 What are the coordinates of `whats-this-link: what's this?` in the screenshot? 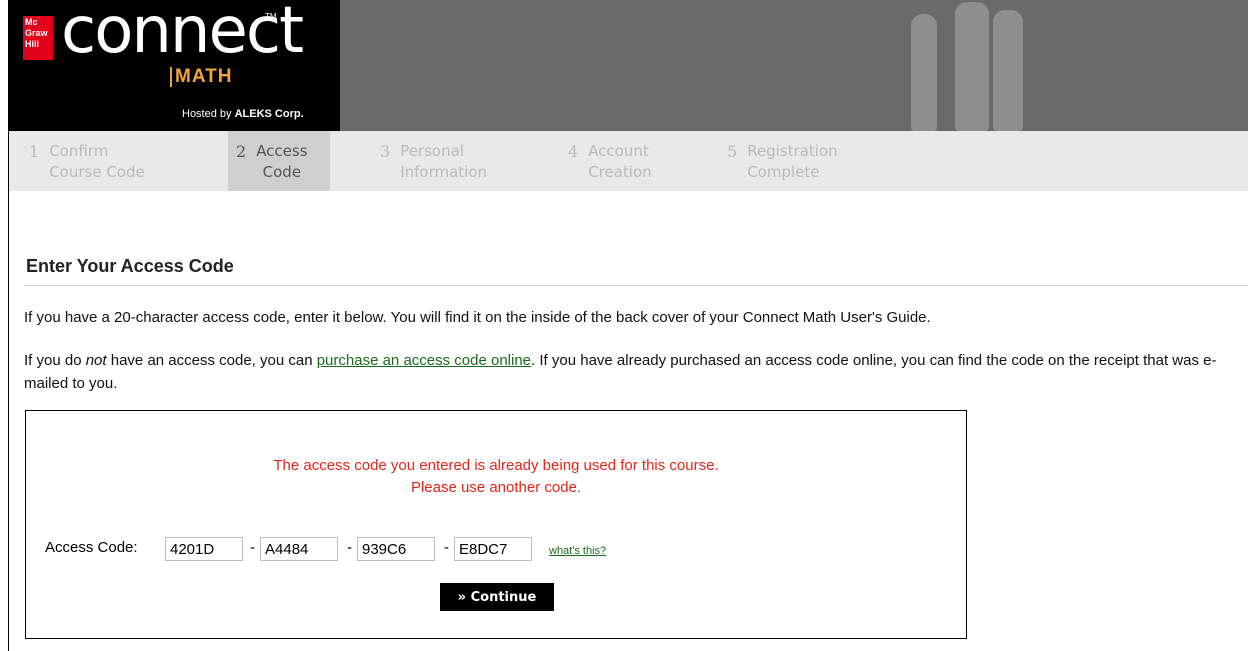 It's located at (577, 551).